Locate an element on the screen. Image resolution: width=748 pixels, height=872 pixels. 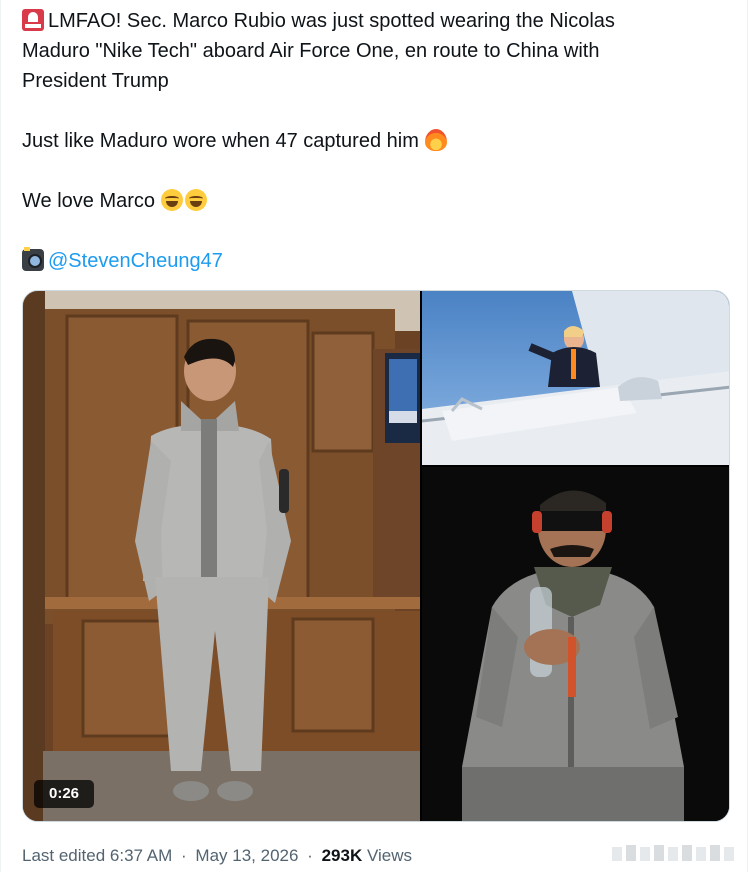
edited-timestamp: Last edited 6:37 AM is located at coordinates (97, 855).